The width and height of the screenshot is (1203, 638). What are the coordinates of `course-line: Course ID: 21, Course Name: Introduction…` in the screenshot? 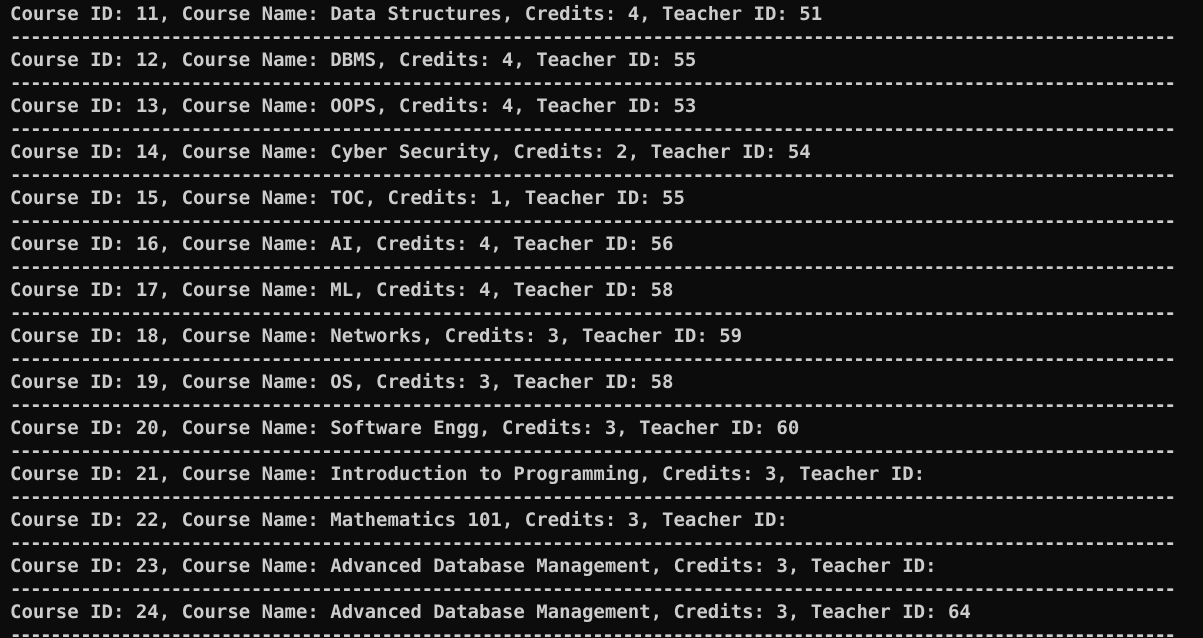 It's located at (468, 474).